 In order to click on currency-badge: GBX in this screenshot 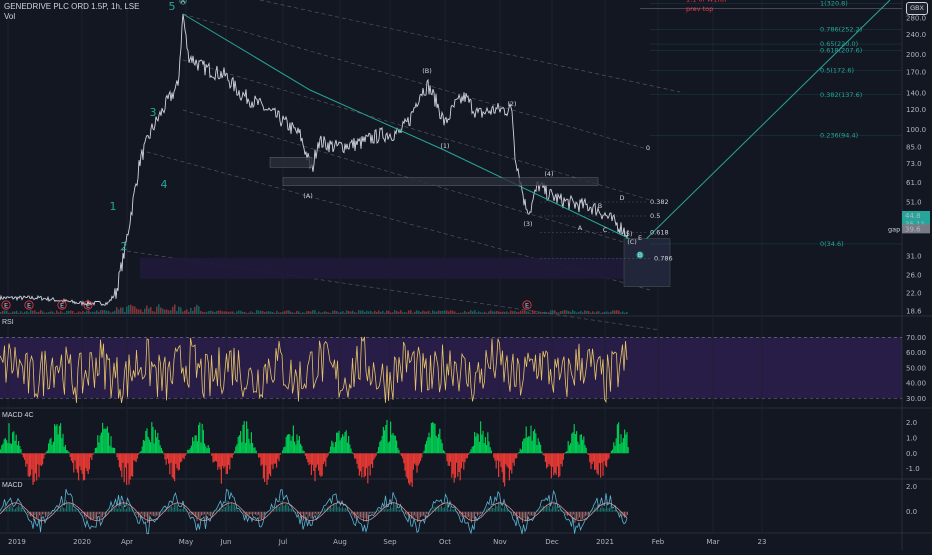, I will do `click(917, 8)`.